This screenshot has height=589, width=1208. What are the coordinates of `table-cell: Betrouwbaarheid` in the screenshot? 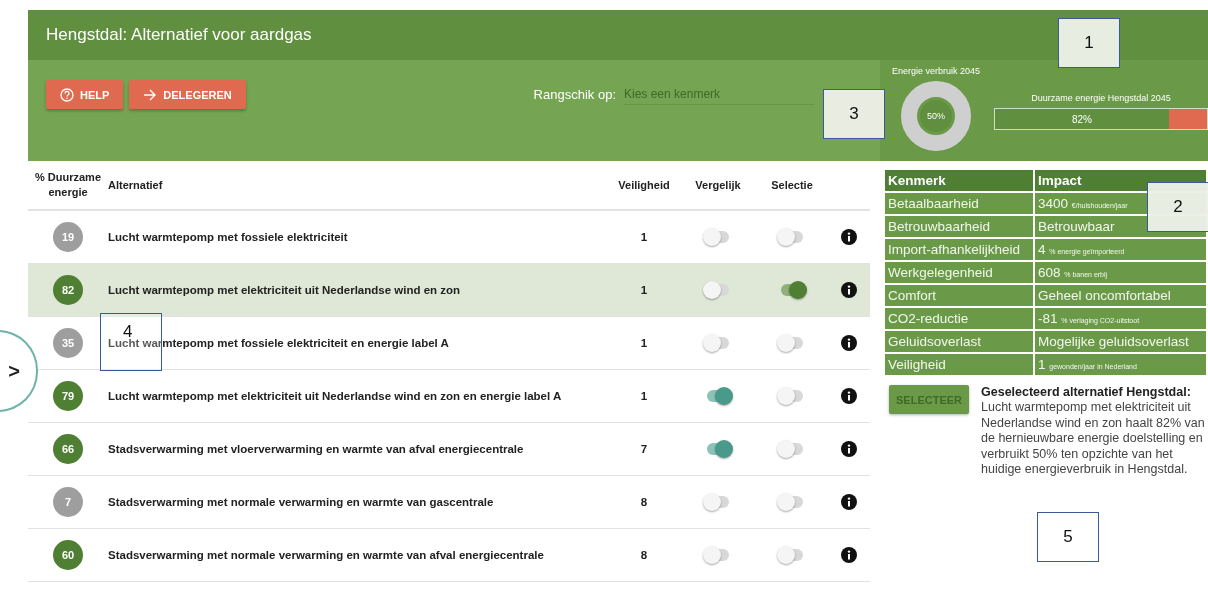 It's located at (959, 226).